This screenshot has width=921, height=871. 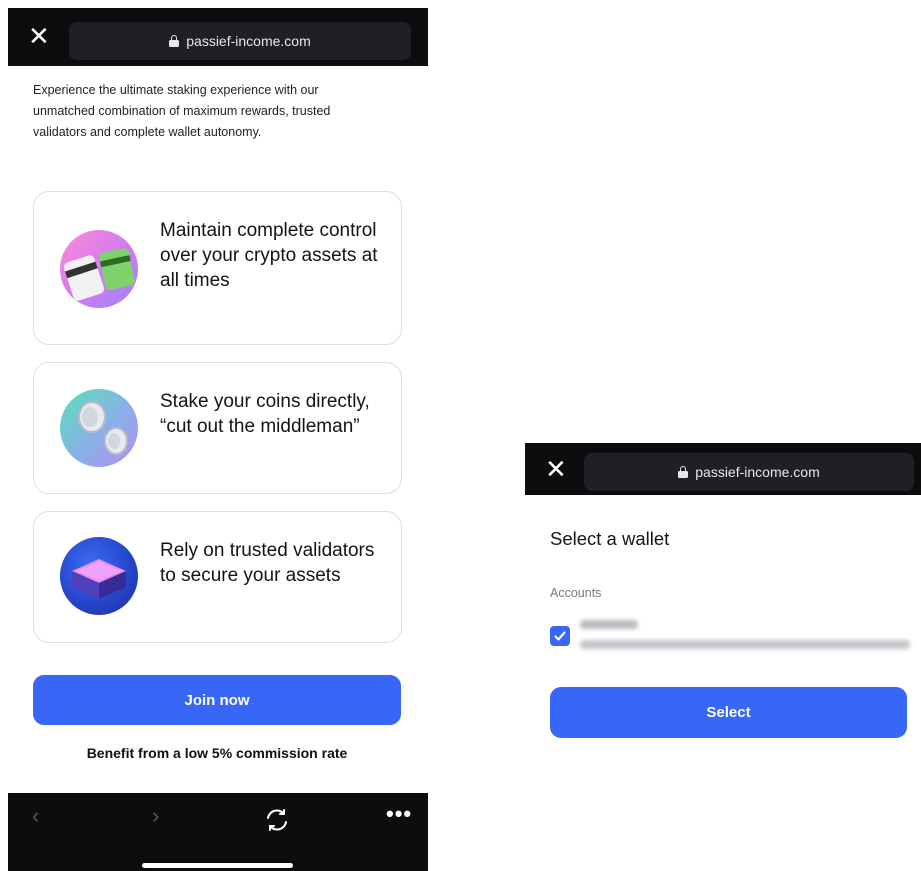 What do you see at coordinates (728, 712) in the screenshot?
I see `select-button: Select` at bounding box center [728, 712].